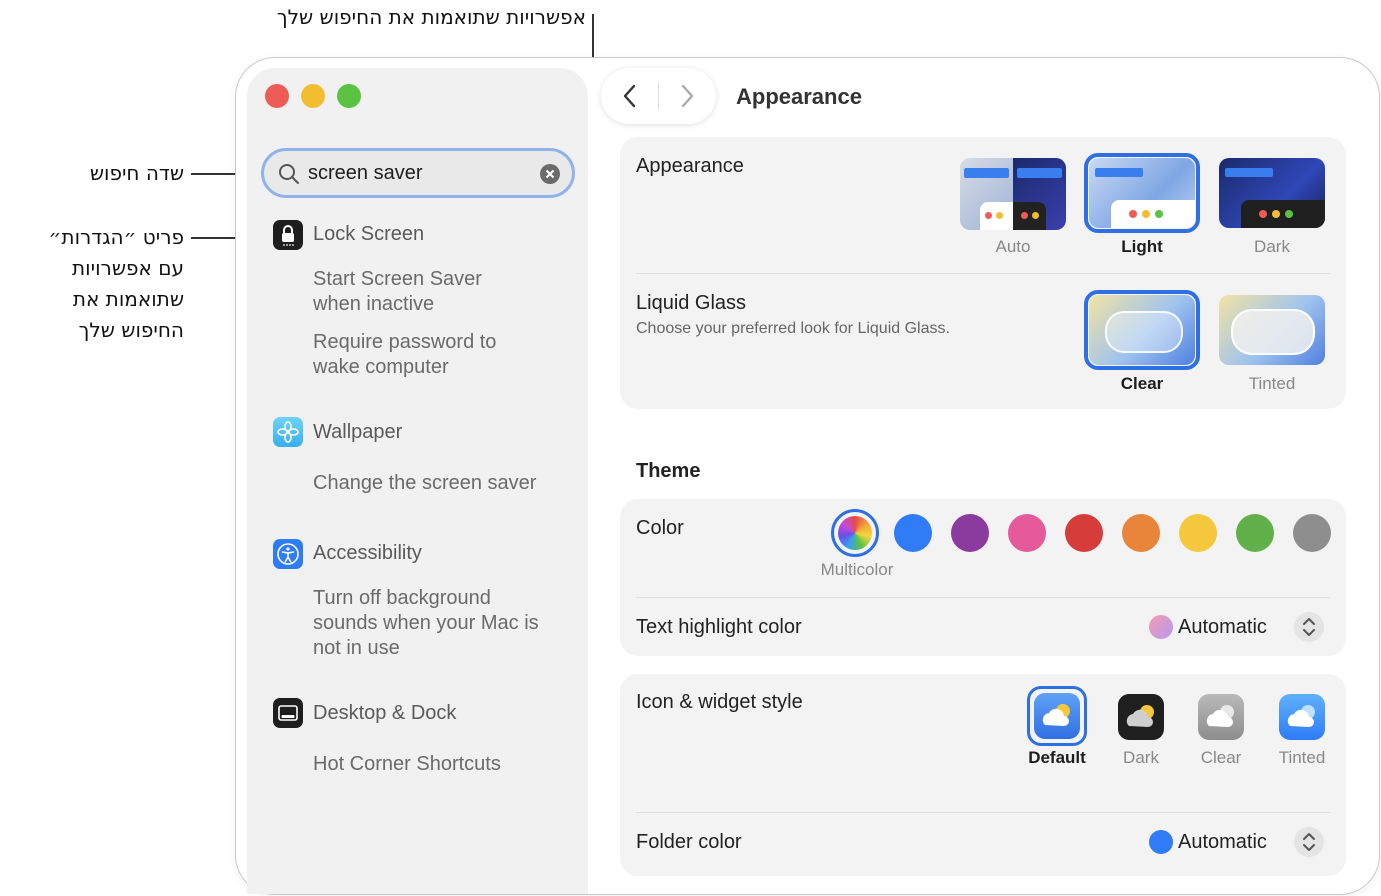  I want to click on color-swatch-multicolor, so click(855, 533).